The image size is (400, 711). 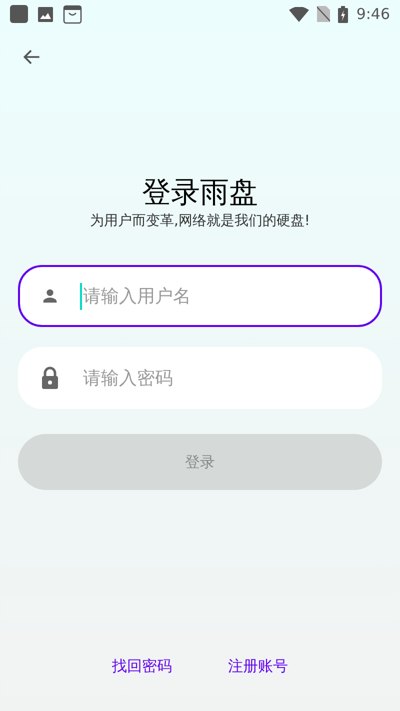 What do you see at coordinates (220, 378) in the screenshot?
I see `text-input: 请输入密码` at bounding box center [220, 378].